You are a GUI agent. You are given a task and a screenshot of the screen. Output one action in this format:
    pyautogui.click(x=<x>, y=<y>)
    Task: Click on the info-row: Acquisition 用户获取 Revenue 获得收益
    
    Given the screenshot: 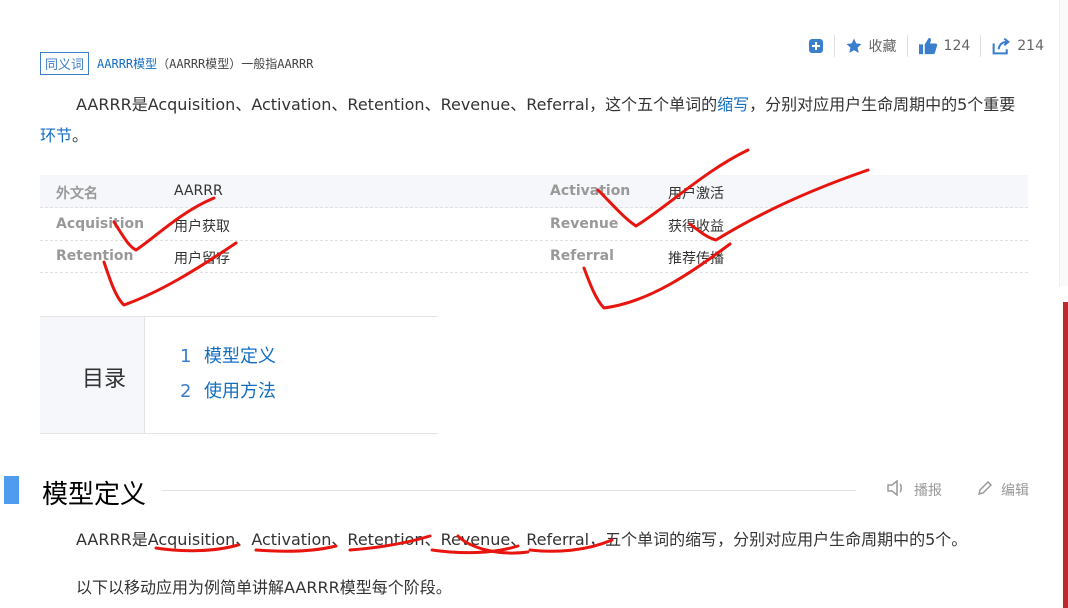 What is the action you would take?
    pyautogui.click(x=534, y=224)
    